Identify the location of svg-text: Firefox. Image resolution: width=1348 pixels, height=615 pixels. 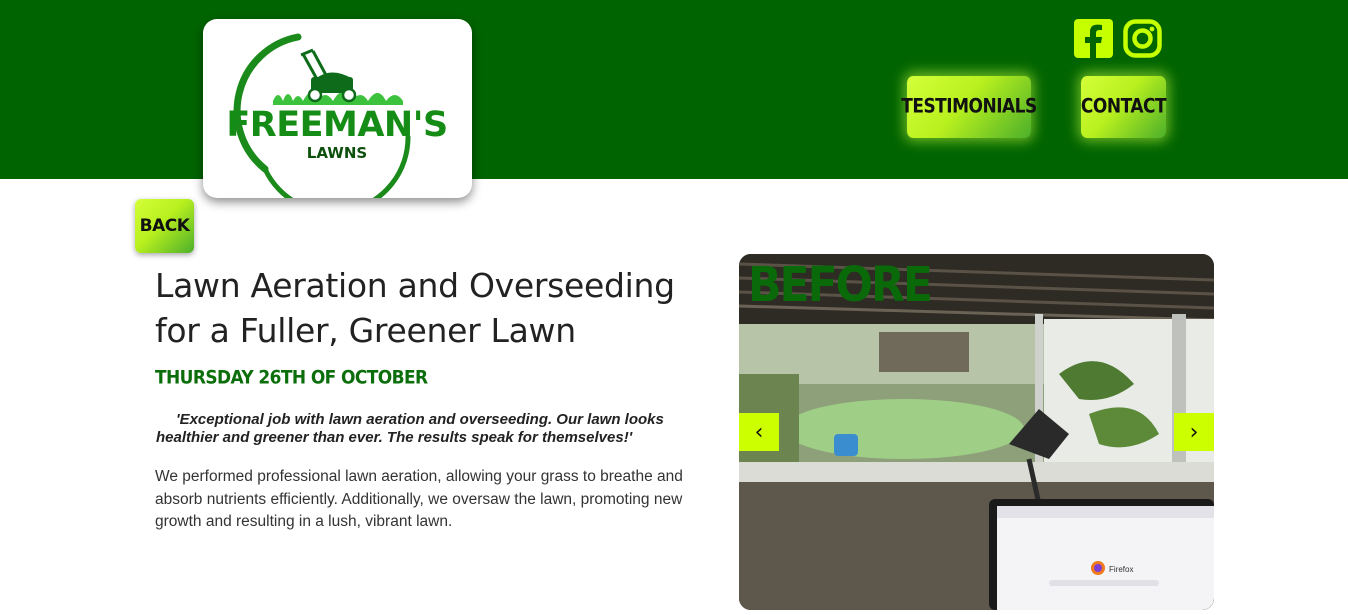
(1121, 569).